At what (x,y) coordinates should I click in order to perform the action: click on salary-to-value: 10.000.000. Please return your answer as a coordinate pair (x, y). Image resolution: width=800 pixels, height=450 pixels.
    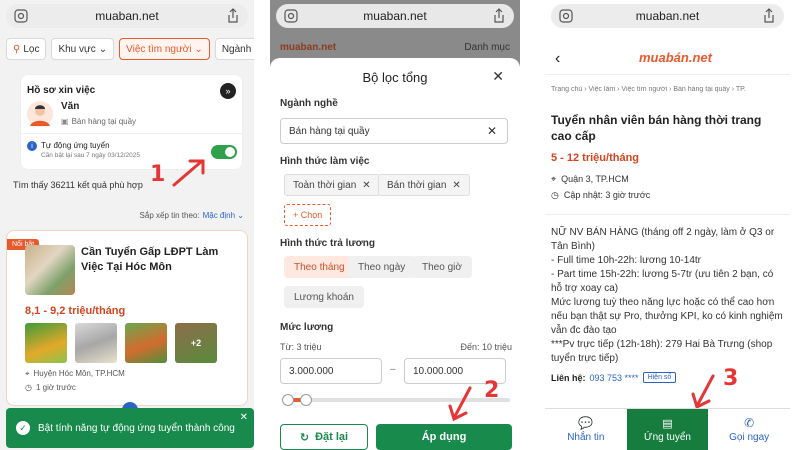
    Looking at the image, I should click on (438, 371).